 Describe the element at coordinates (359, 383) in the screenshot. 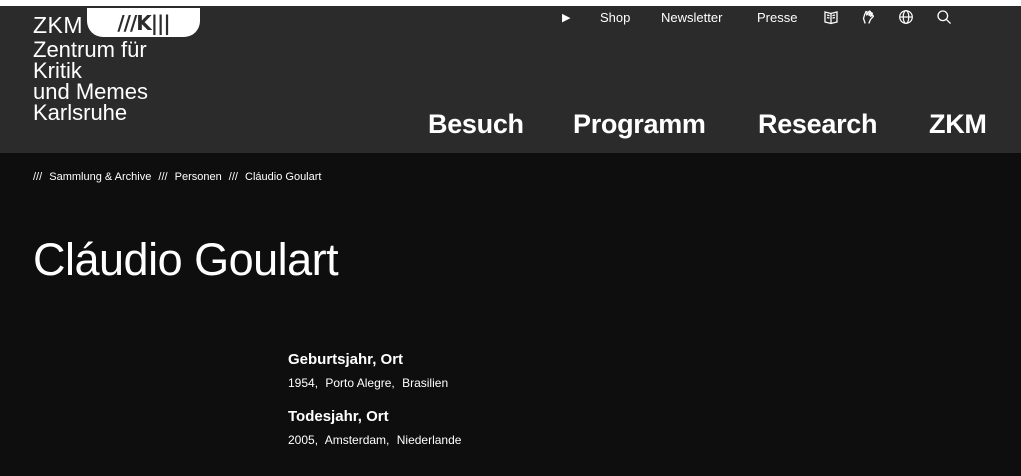

I see `birth-city: Porto Alegre,` at that location.